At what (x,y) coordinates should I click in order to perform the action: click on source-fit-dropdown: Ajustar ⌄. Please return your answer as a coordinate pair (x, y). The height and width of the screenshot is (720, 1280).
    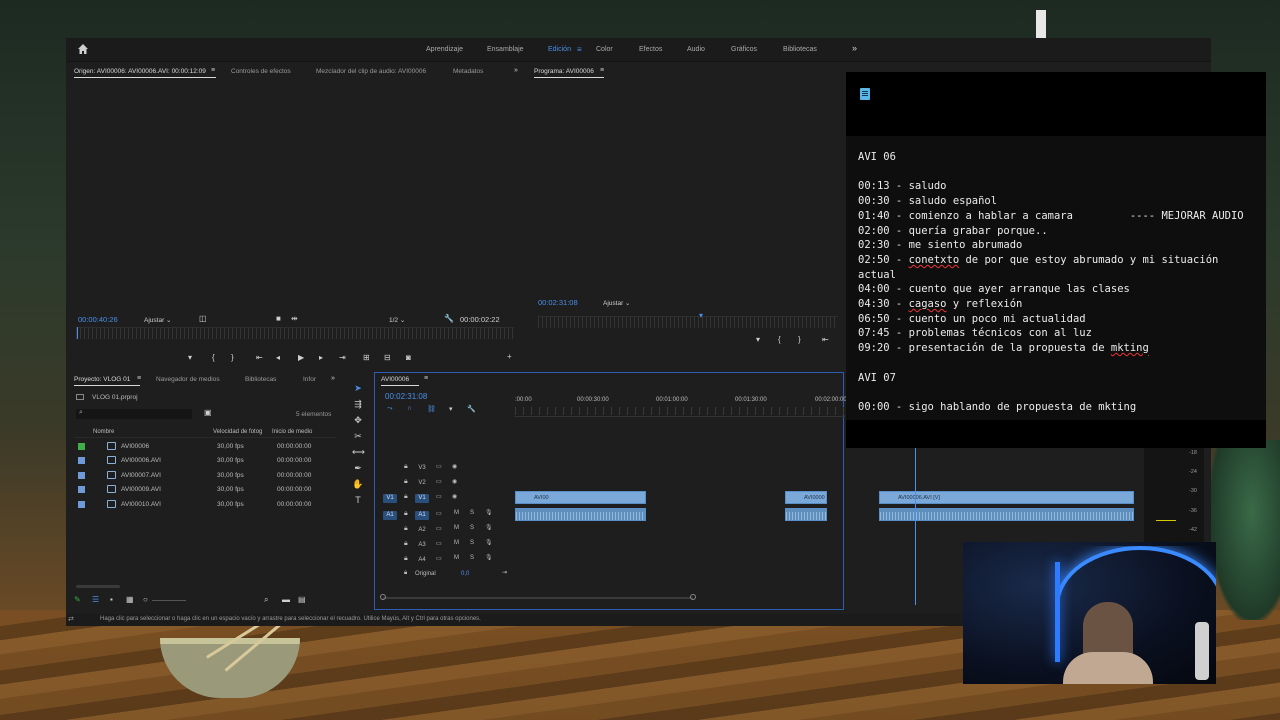
    Looking at the image, I should click on (158, 320).